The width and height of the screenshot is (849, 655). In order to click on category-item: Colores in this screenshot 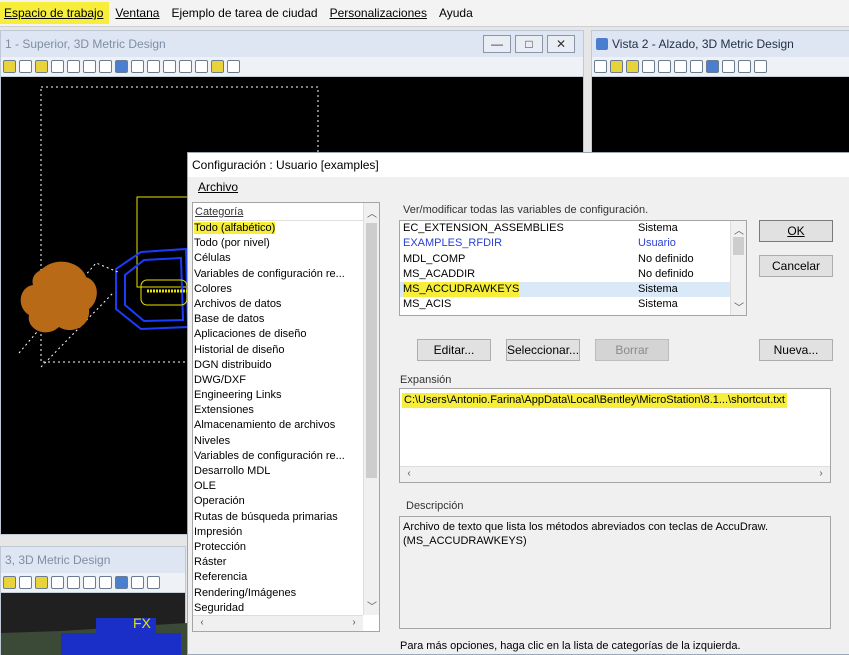, I will do `click(278, 289)`.